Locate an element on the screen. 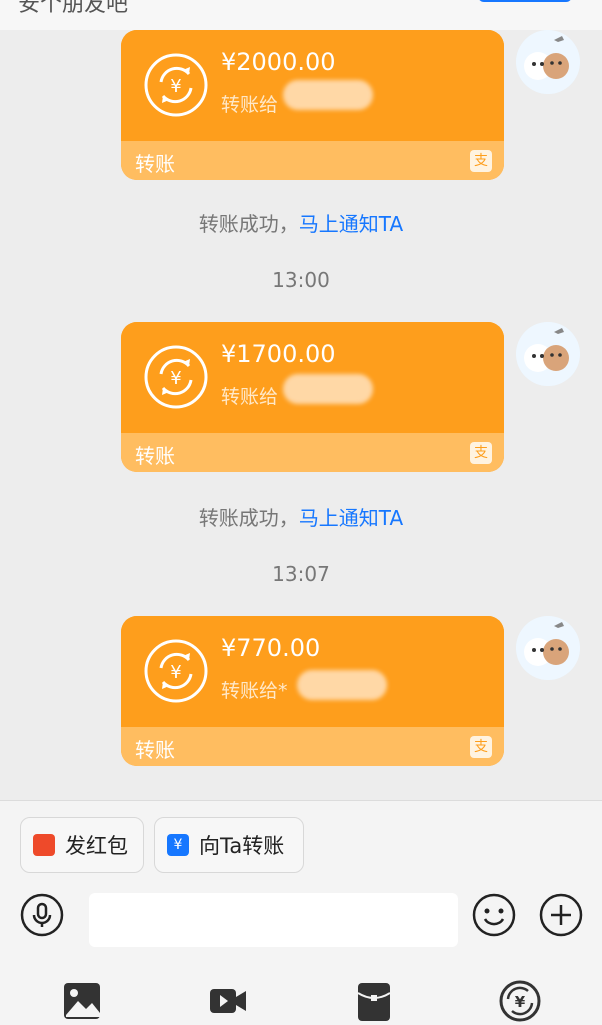  transfer-card: ¥ ¥1700.00 转账给 转账 支 is located at coordinates (312, 397).